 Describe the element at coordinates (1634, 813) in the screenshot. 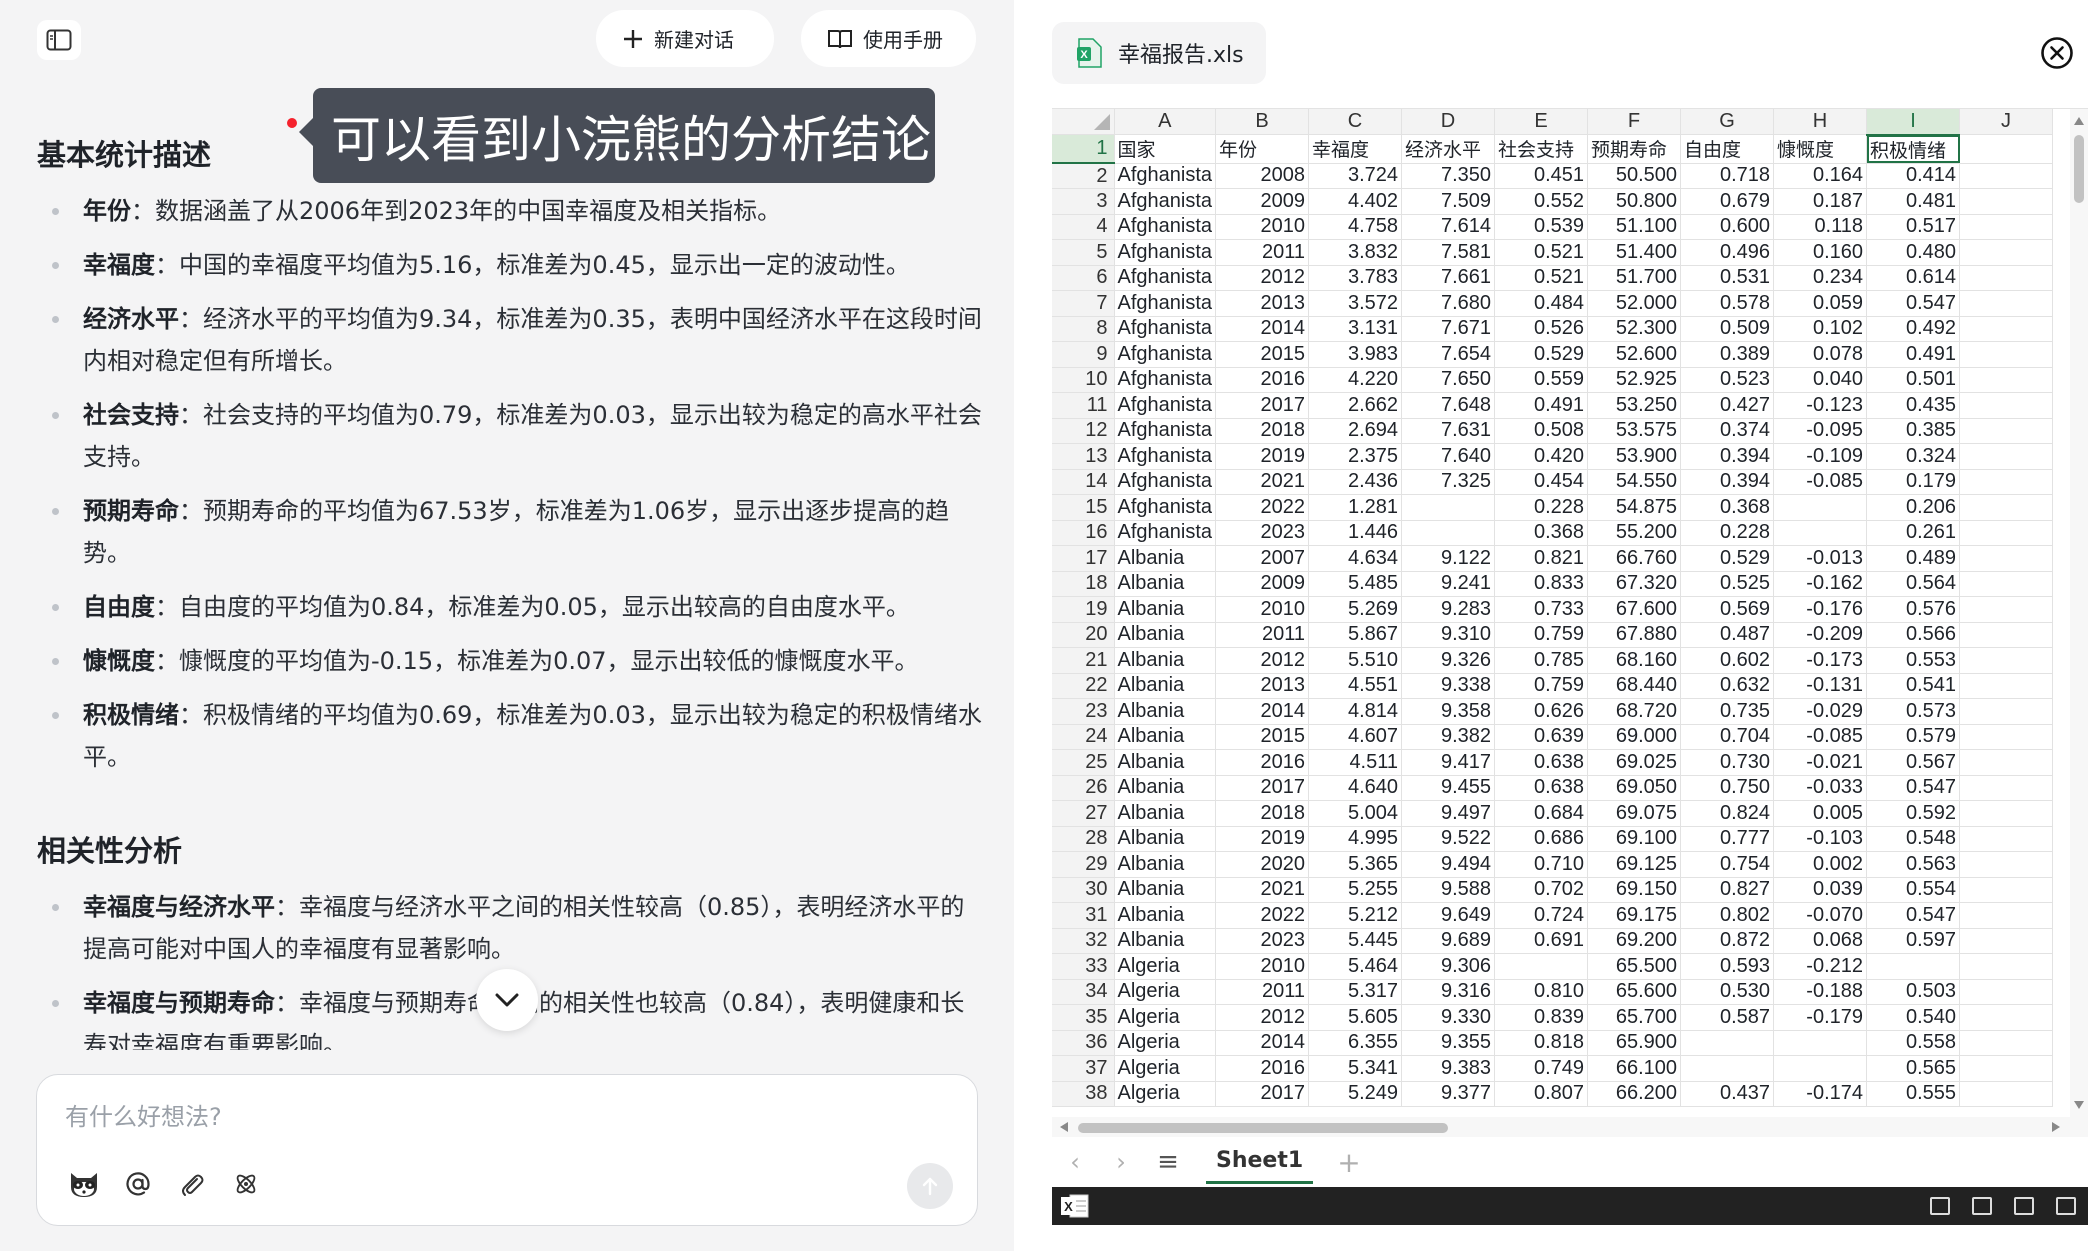

I see `table-cell: 69.075` at that location.